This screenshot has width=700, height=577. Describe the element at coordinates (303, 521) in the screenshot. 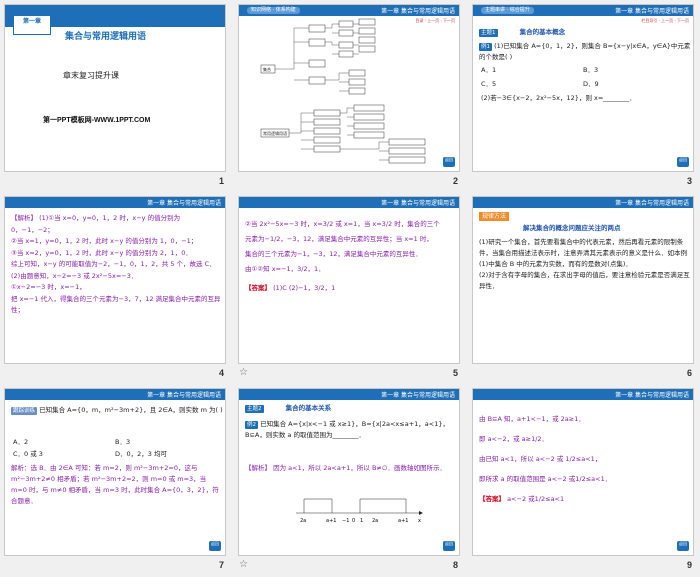

I see `axis-label: 2a` at that location.